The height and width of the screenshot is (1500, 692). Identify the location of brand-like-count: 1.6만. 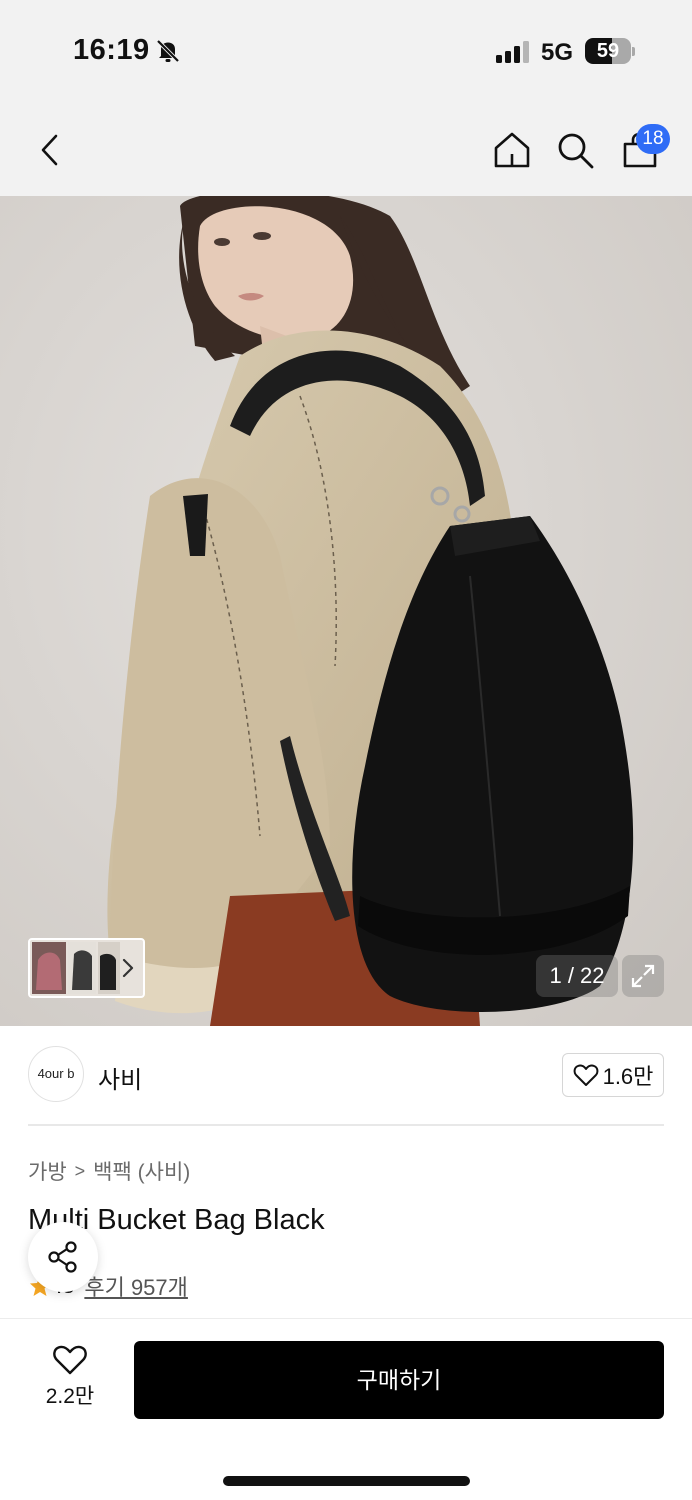
(628, 1076).